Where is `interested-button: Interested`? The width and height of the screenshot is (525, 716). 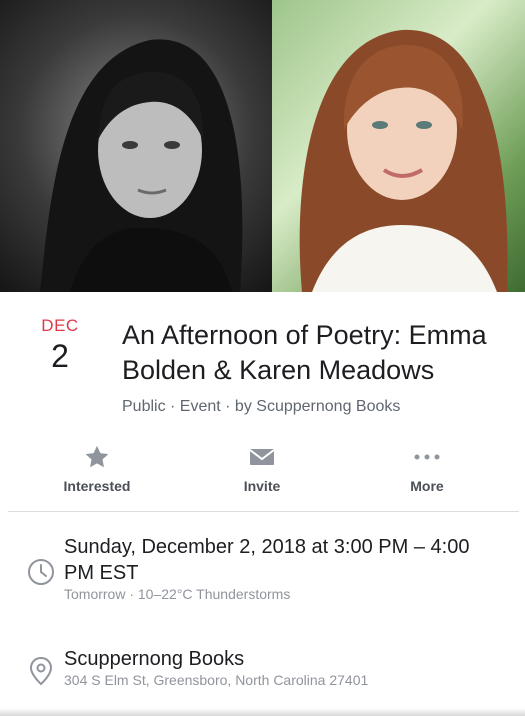
interested-button: Interested is located at coordinates (97, 467).